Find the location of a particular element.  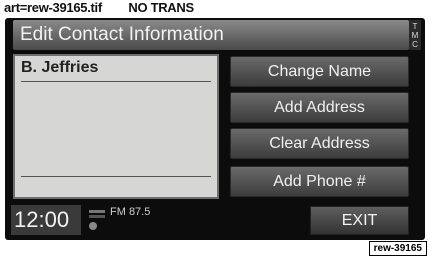

radio-signal-icon is located at coordinates (97, 221).